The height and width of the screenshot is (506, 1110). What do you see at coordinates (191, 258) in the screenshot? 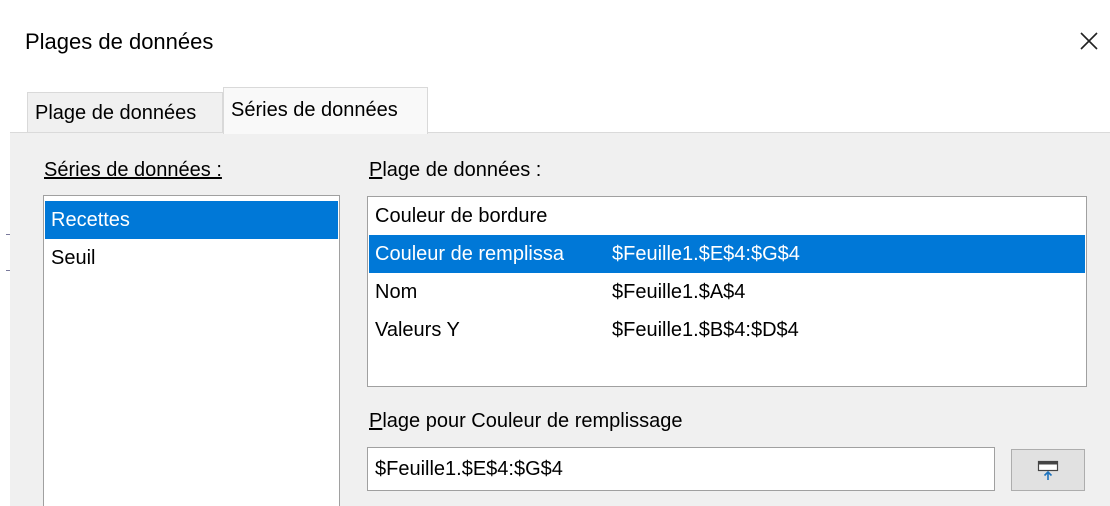
I see `series-item-seuil: Seuil` at bounding box center [191, 258].